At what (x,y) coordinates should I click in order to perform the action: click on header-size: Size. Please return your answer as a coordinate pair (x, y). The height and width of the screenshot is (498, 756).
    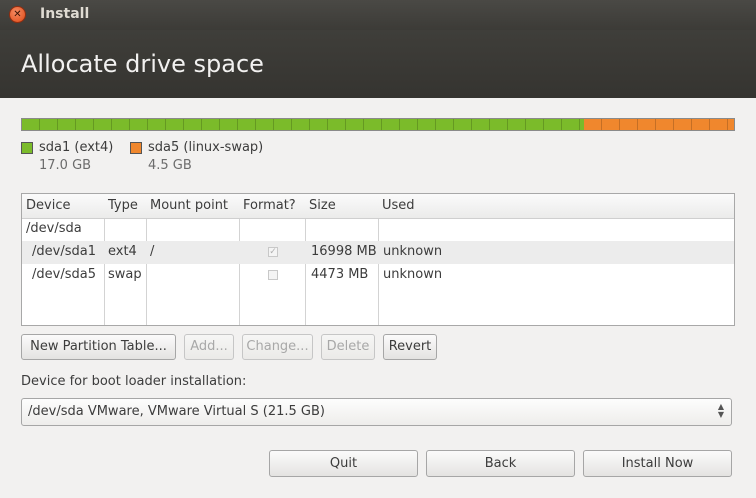
    Looking at the image, I should click on (322, 205).